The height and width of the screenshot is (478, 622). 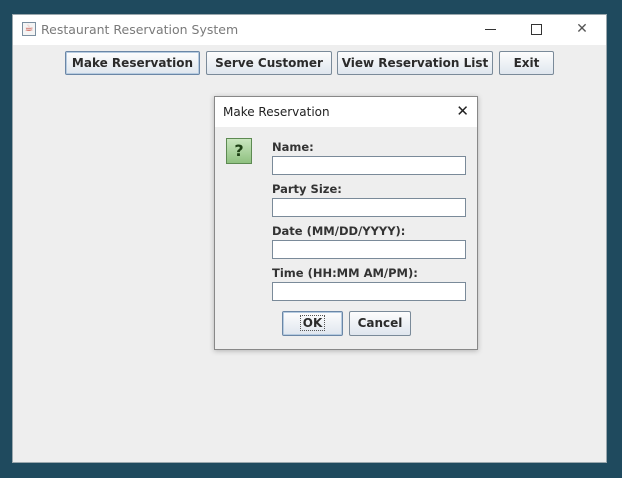 What do you see at coordinates (269, 63) in the screenshot?
I see `serve-customer-button: Serve Customer` at bounding box center [269, 63].